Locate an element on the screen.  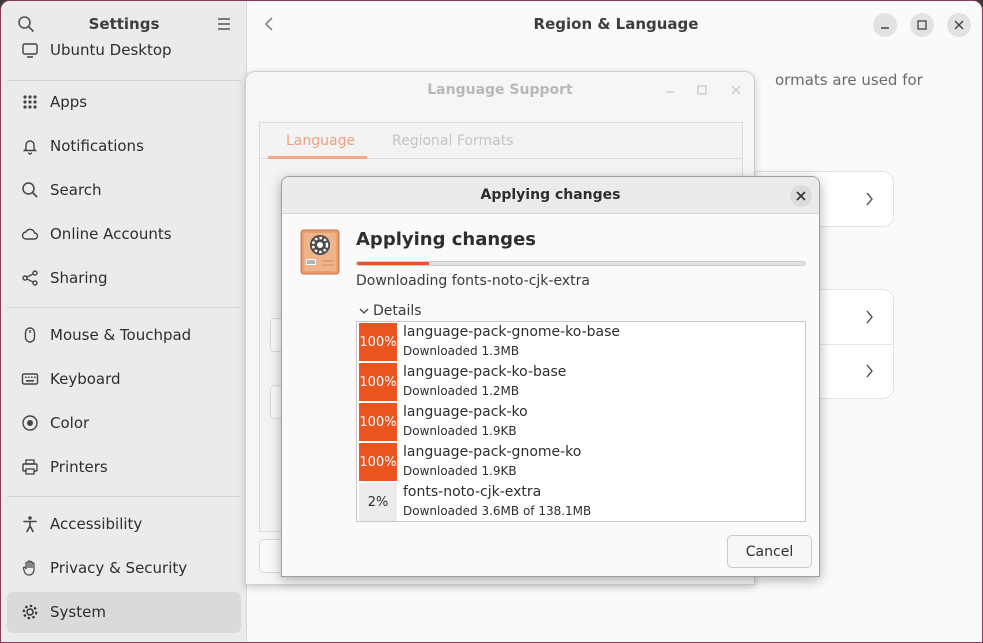
sidebar-item-search: Search is located at coordinates (124, 190).